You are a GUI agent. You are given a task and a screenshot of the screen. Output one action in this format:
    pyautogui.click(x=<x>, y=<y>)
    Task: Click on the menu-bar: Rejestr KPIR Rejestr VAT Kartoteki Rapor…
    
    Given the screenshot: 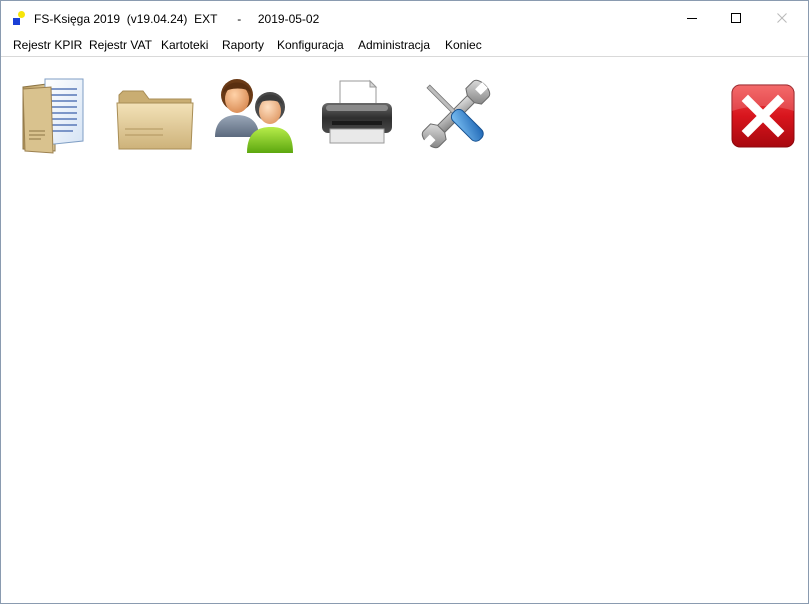 What is the action you would take?
    pyautogui.click(x=404, y=46)
    